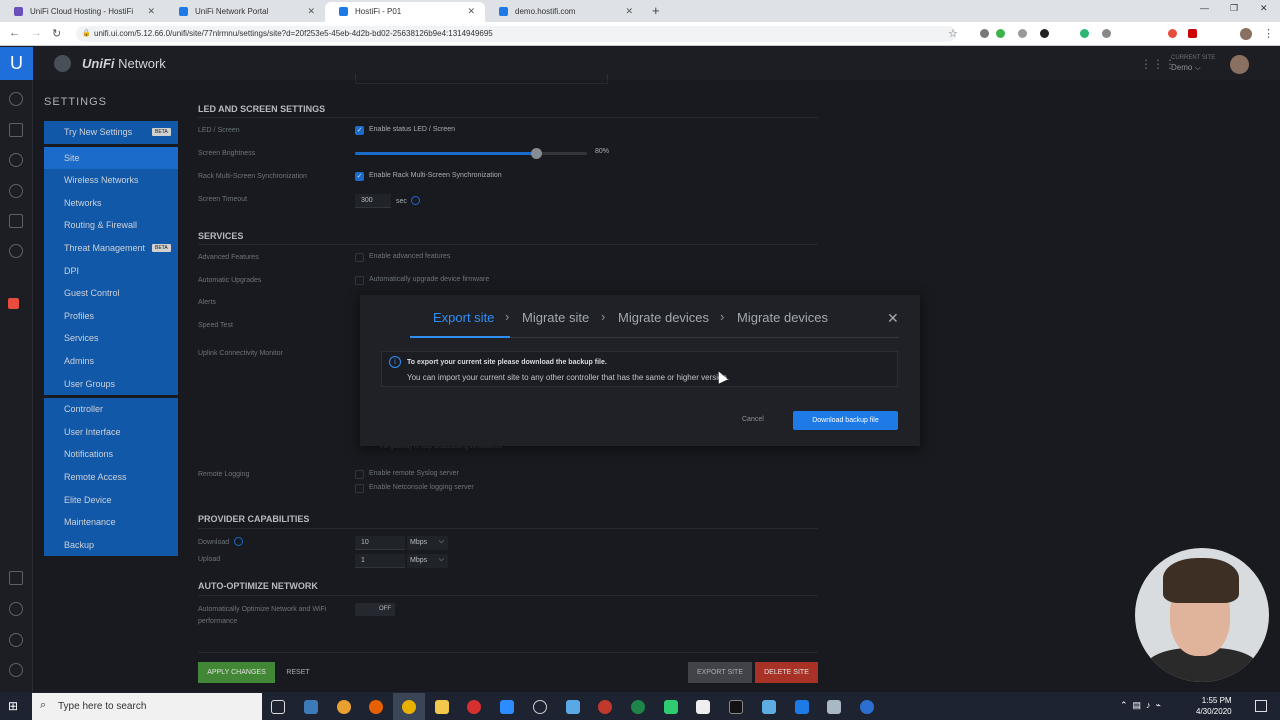  What do you see at coordinates (1186, 67) in the screenshot?
I see `current-site-name: Demo ⌵` at bounding box center [1186, 67].